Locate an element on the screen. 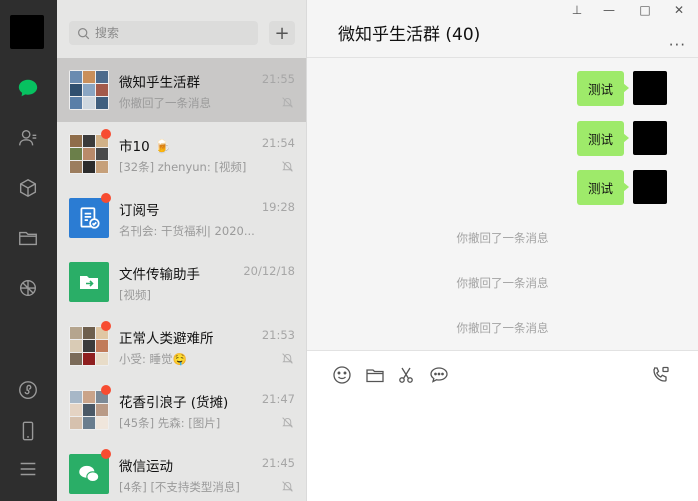  conversation-item: 市10 🍺 21:54 [32条] zhenyun: [视频] is located at coordinates (181, 154).